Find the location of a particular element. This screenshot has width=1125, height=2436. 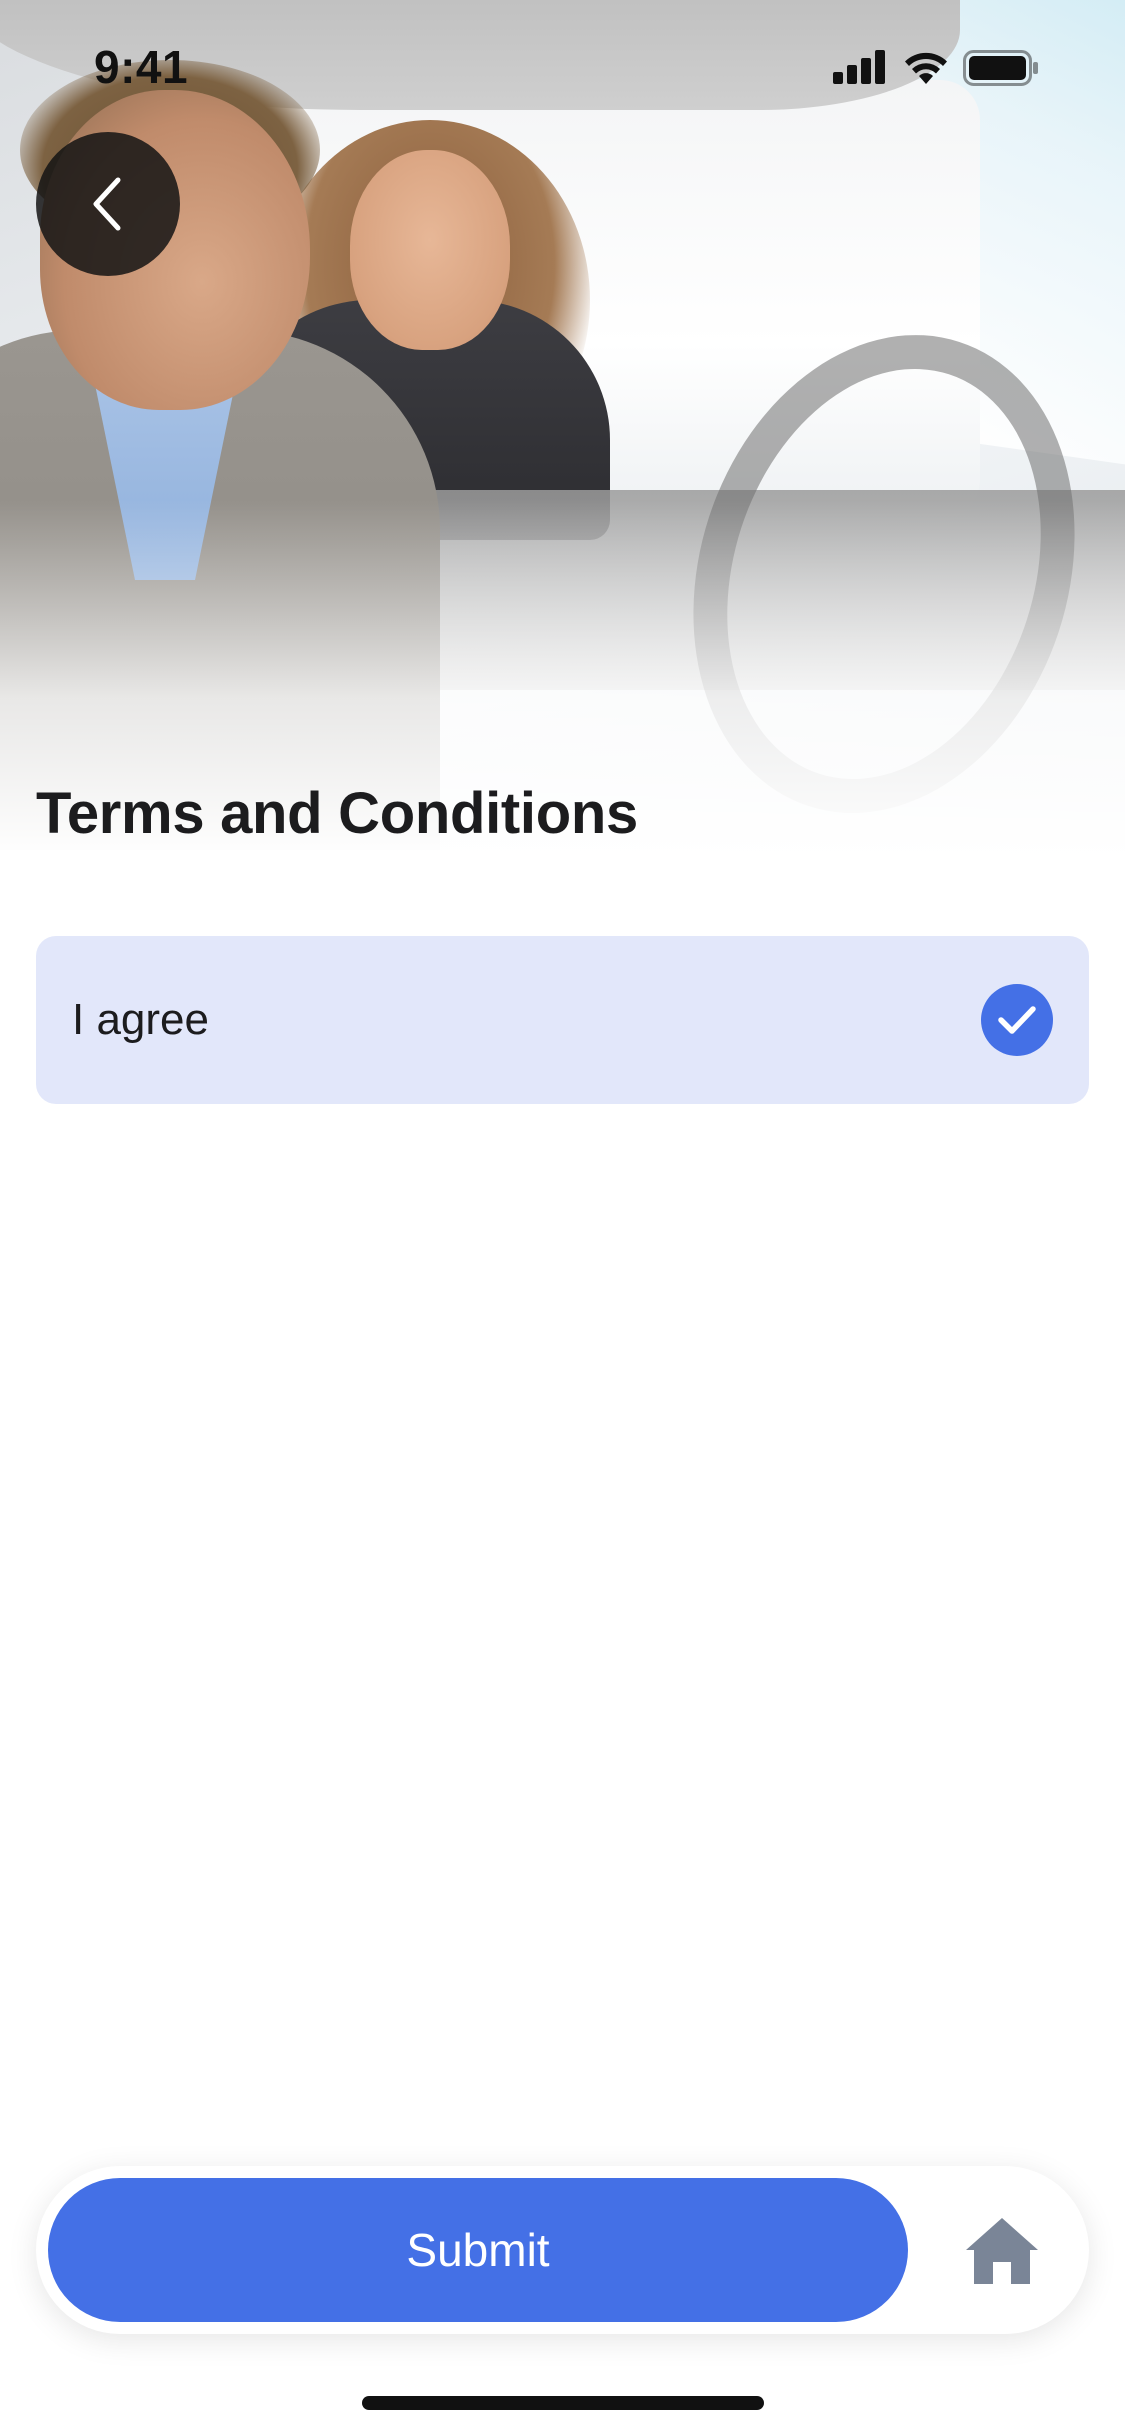

back-button is located at coordinates (108, 204).